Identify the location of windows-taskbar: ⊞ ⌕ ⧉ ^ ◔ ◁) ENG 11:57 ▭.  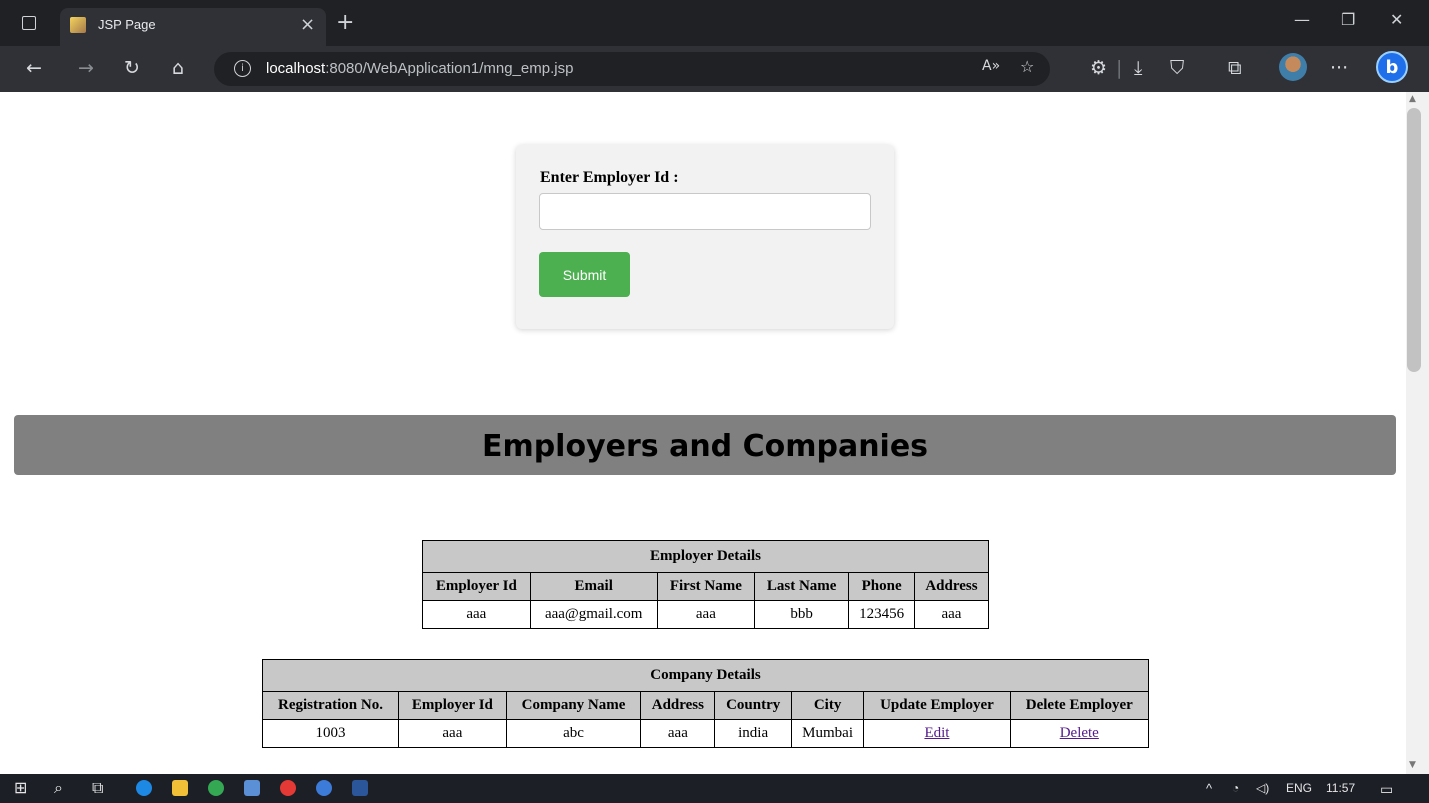
(714, 788).